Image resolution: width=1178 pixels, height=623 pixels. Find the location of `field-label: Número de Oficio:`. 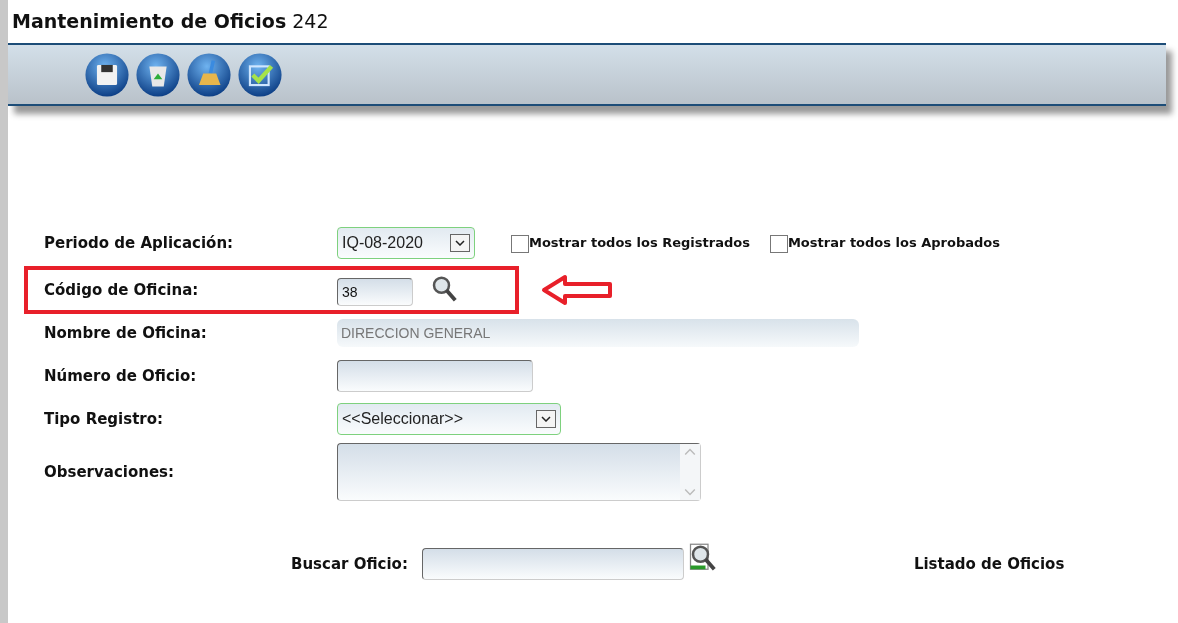

field-label: Número de Oficio: is located at coordinates (121, 376).